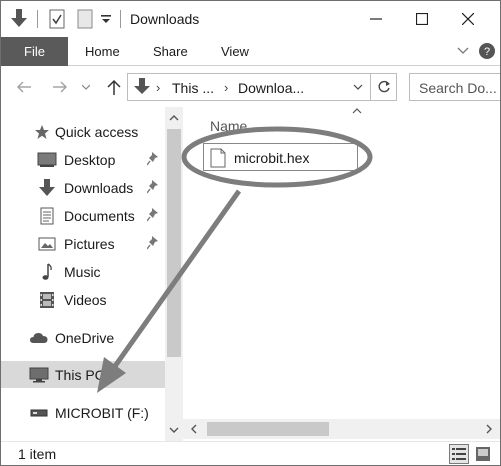 The image size is (501, 466). What do you see at coordinates (194, 429) in the screenshot?
I see `scroll-left-button` at bounding box center [194, 429].